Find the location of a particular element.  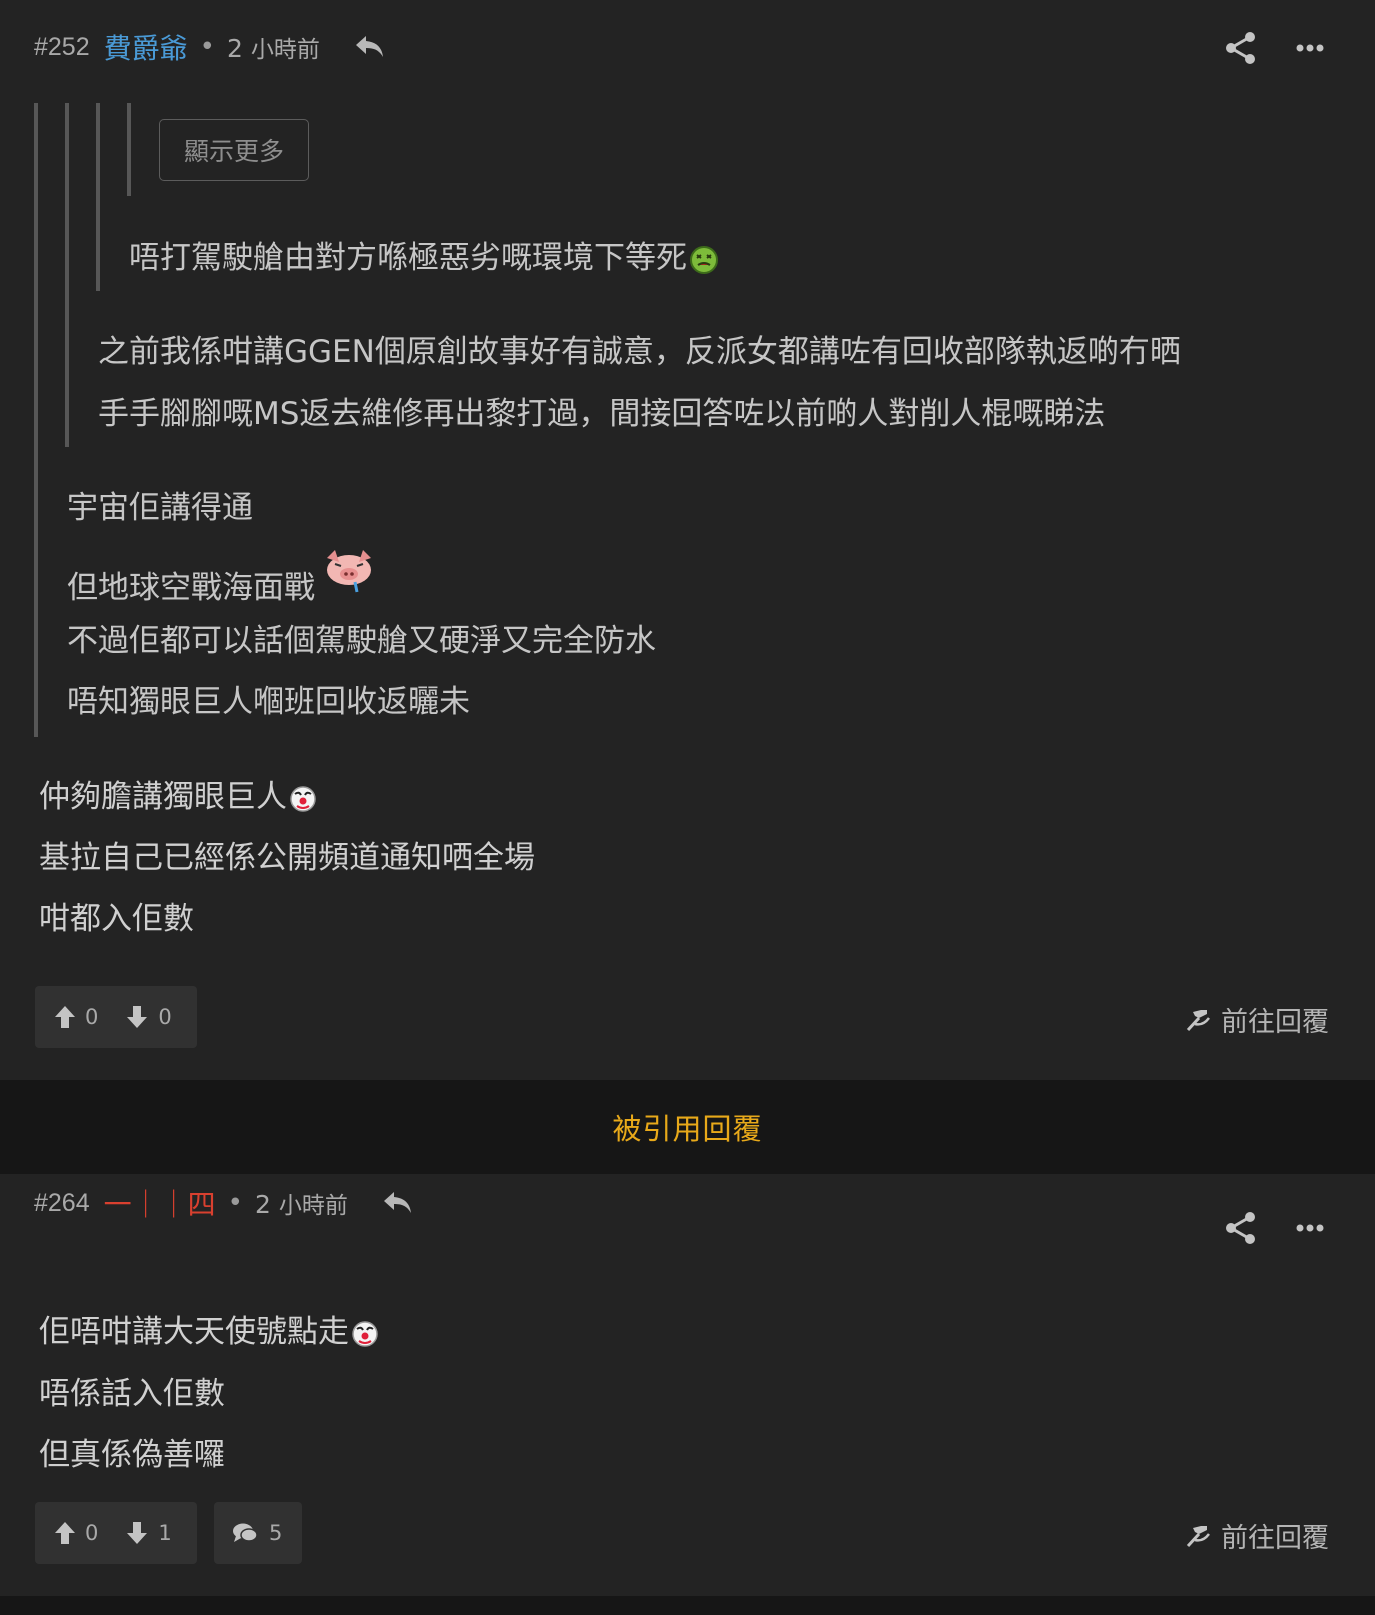

pig-face-emoji-icon is located at coordinates (349, 571).